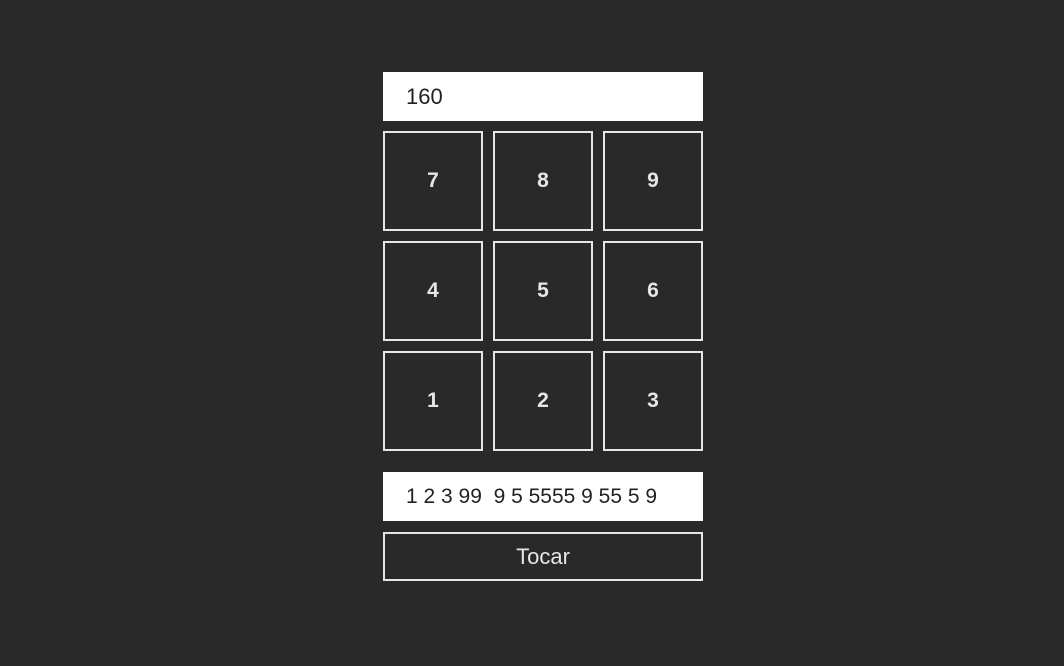  I want to click on key-6: 6, so click(653, 291).